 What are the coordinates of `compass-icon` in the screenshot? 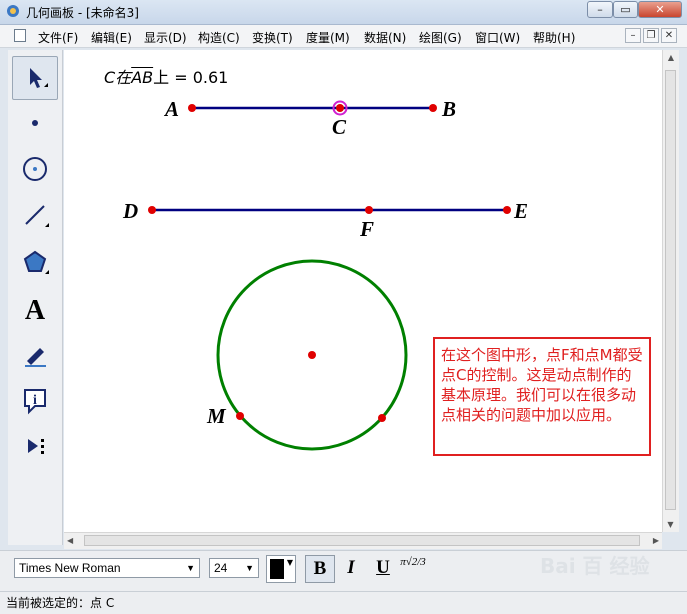 It's located at (35, 169).